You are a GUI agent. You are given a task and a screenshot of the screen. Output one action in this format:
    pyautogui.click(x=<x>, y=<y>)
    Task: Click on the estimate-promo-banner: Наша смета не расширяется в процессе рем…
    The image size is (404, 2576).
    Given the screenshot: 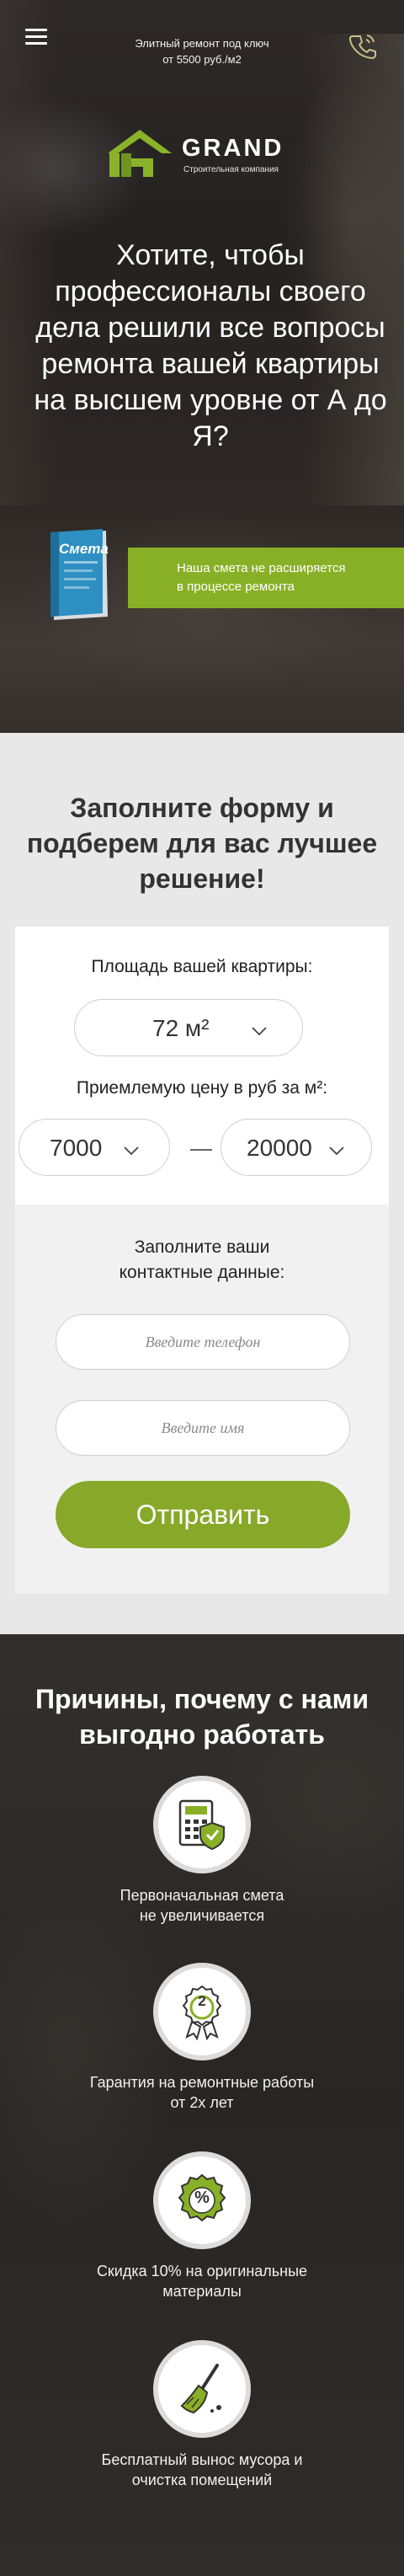 What is the action you would take?
    pyautogui.click(x=266, y=578)
    